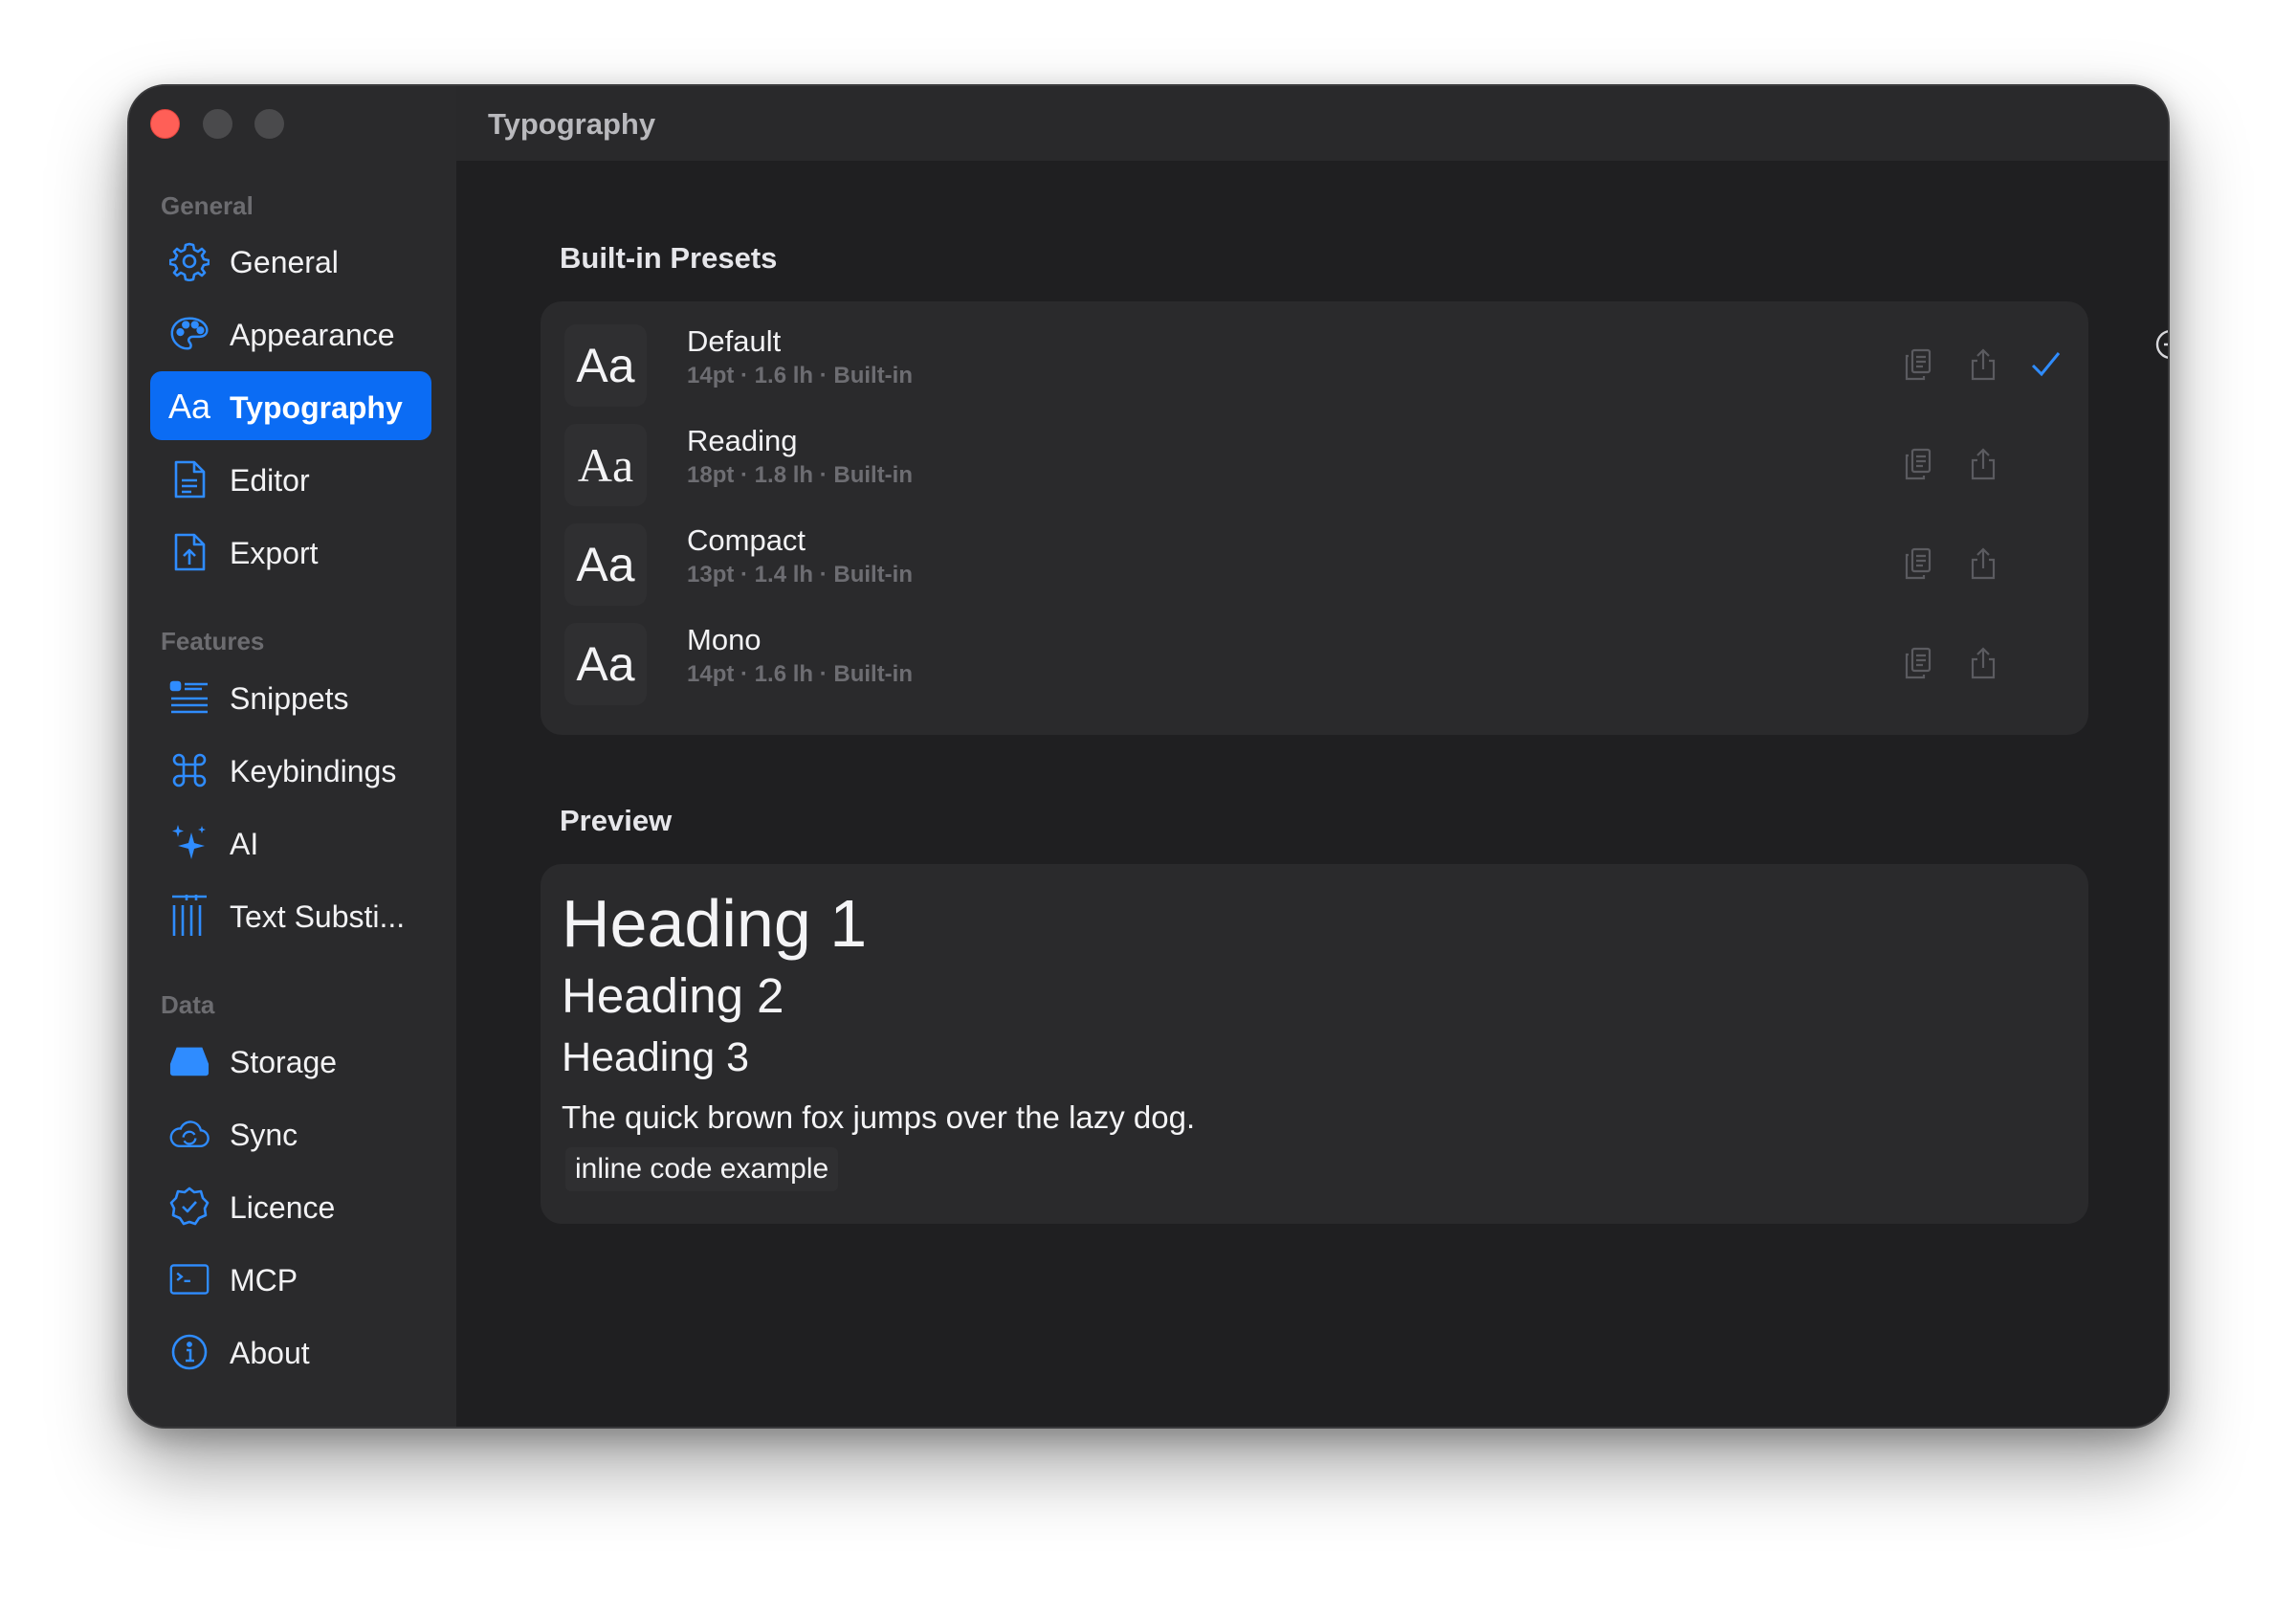 The image size is (2296, 1597). I want to click on export-document-icon, so click(189, 552).